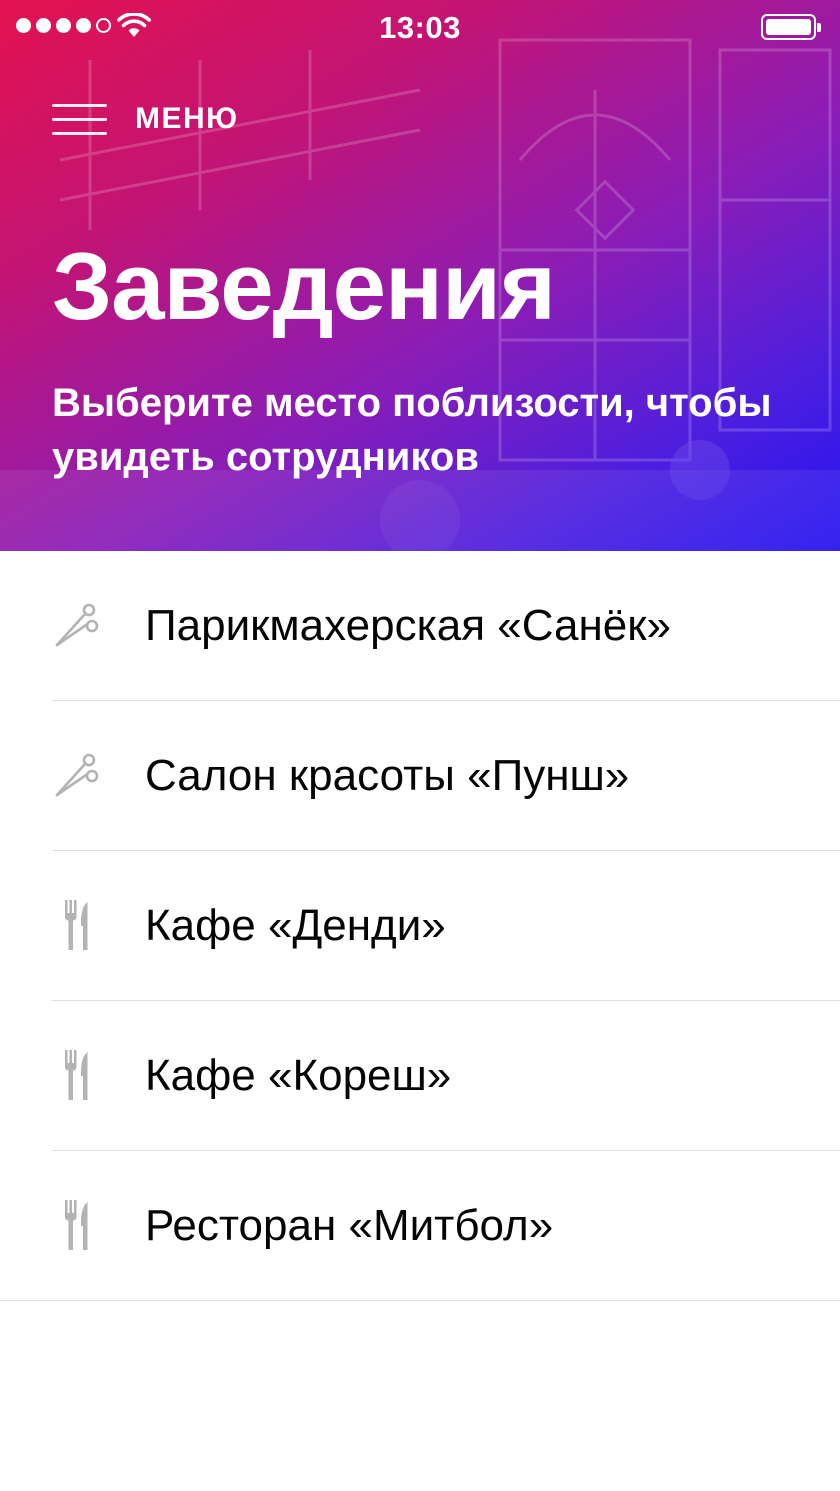 The image size is (840, 1491). I want to click on menu-button: МЕНЮ, so click(145, 119).